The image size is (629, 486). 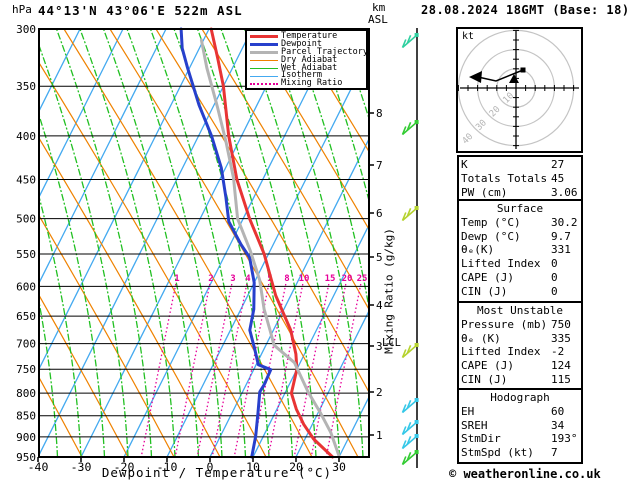 I want to click on metric-label: SREH, so click(x=474, y=425).